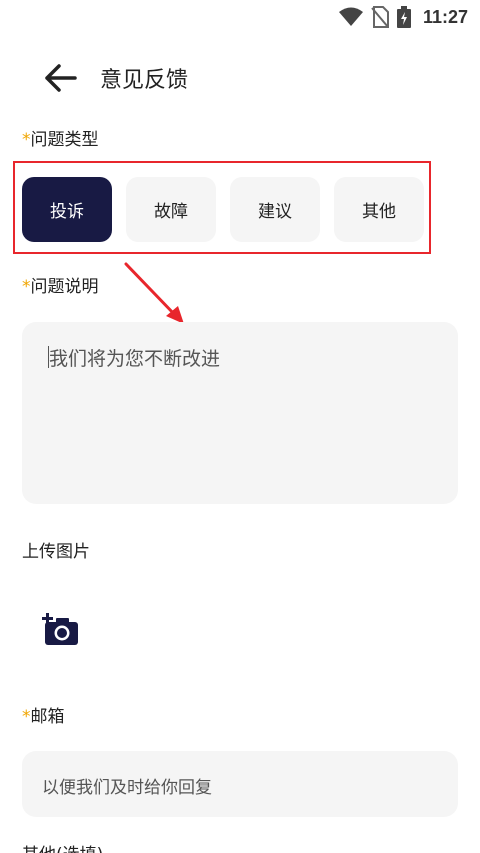  I want to click on type-option-other: 其他, so click(379, 209).